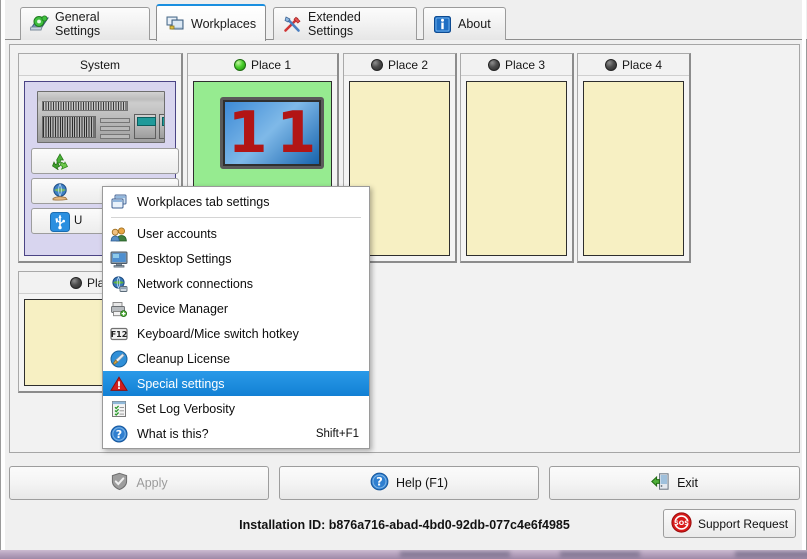 The image size is (807, 559). I want to click on monitor-number: 11, so click(272, 133).